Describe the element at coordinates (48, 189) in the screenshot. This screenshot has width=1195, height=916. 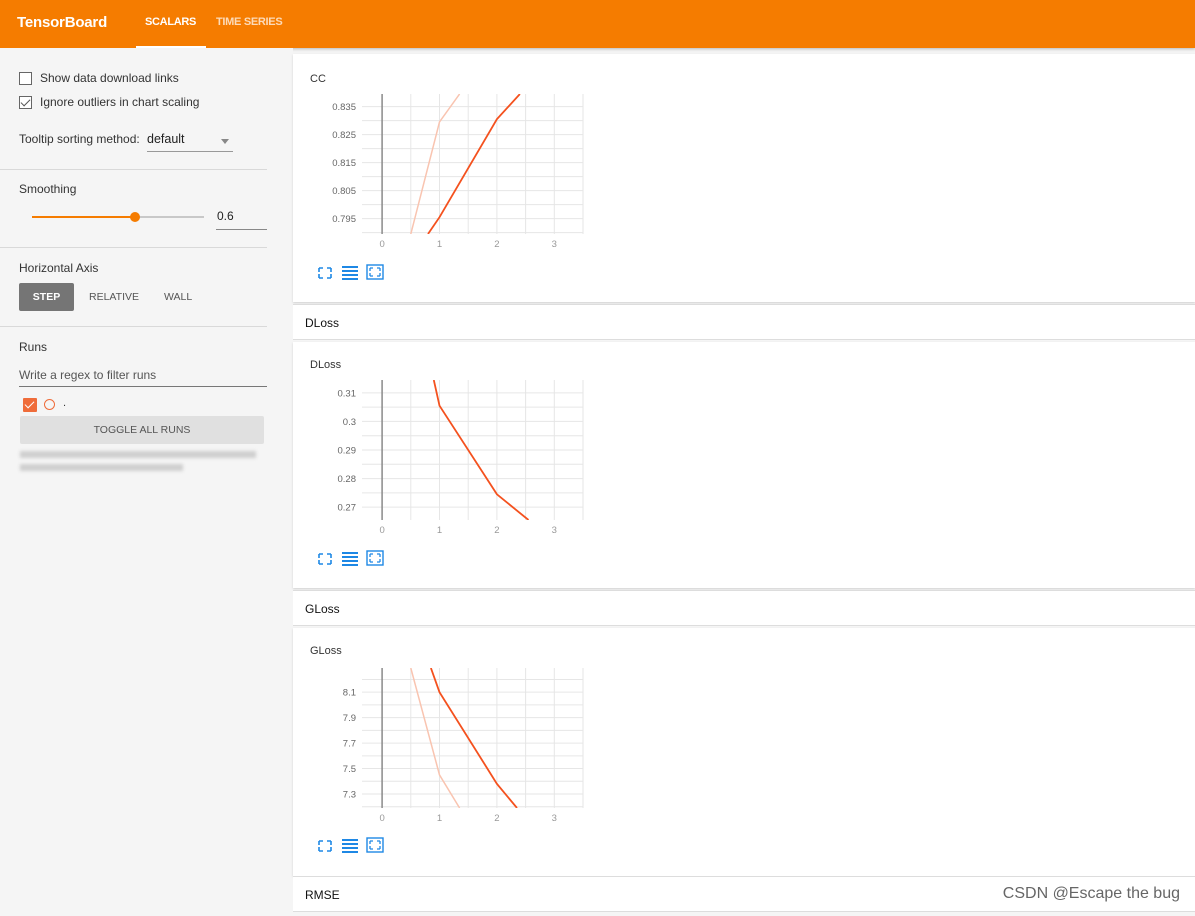
I see `smoothing-label: Smoothing` at that location.